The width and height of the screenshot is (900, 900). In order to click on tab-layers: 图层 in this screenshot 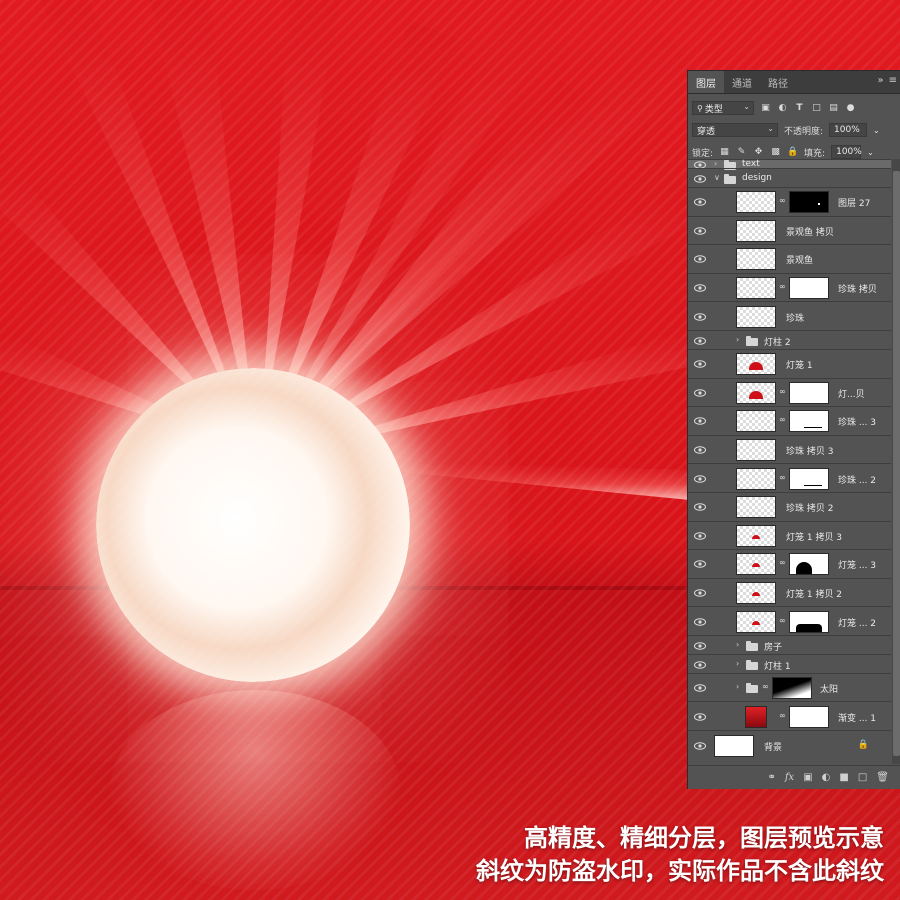, I will do `click(706, 82)`.